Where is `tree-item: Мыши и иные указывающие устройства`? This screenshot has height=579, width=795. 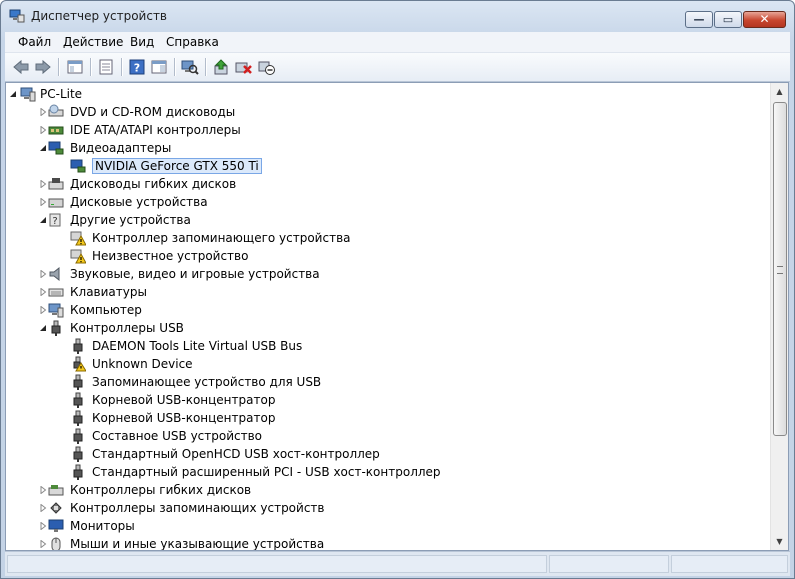
tree-item: Мыши и иные указывающие устройства is located at coordinates (388, 543).